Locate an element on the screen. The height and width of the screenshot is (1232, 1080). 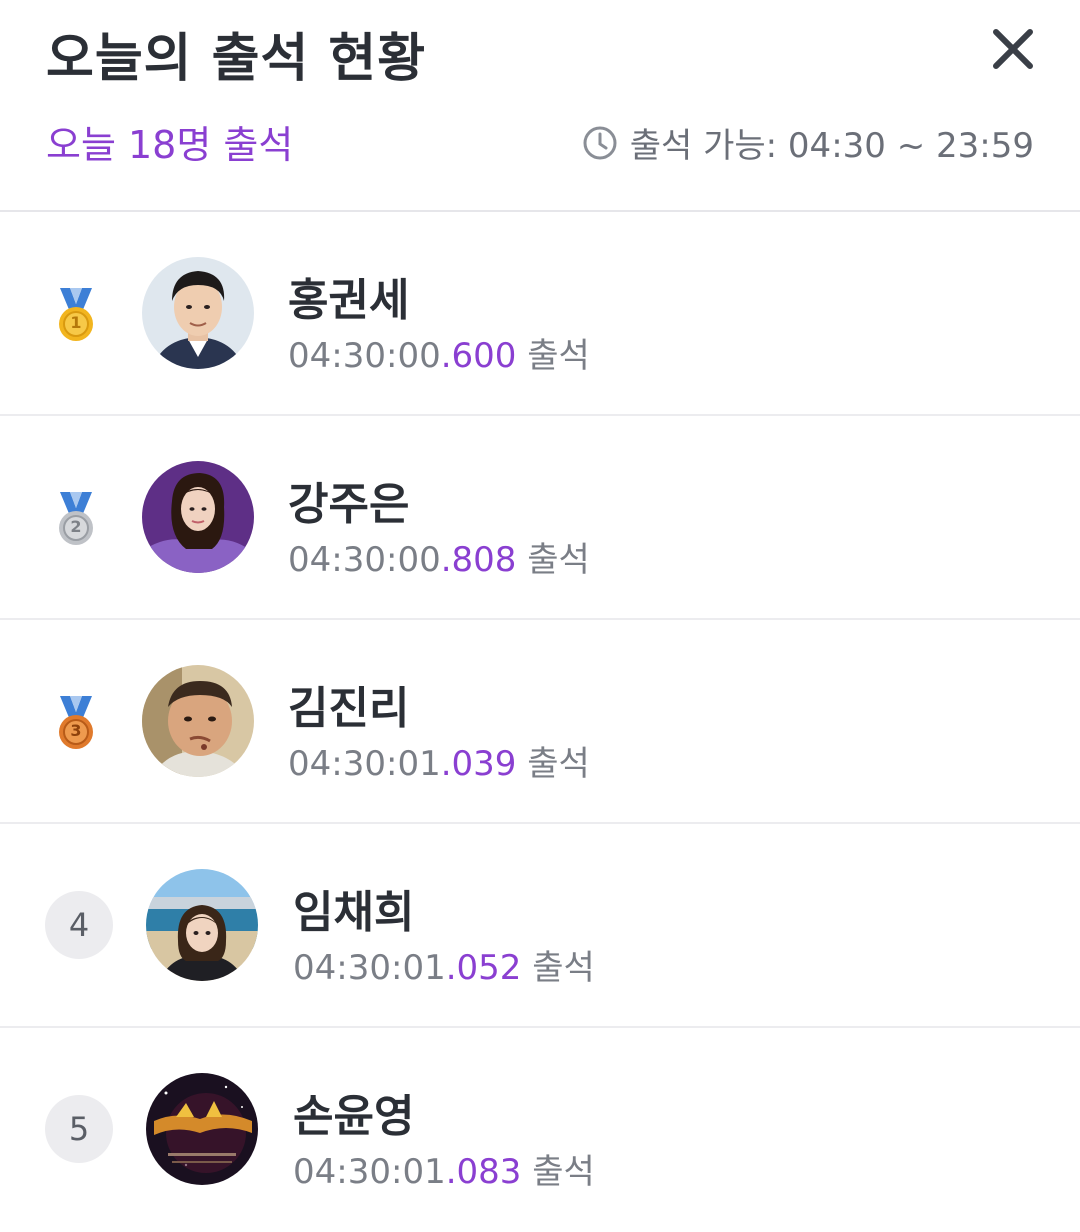
bronze-medal-icon: 3 is located at coordinates (76, 723).